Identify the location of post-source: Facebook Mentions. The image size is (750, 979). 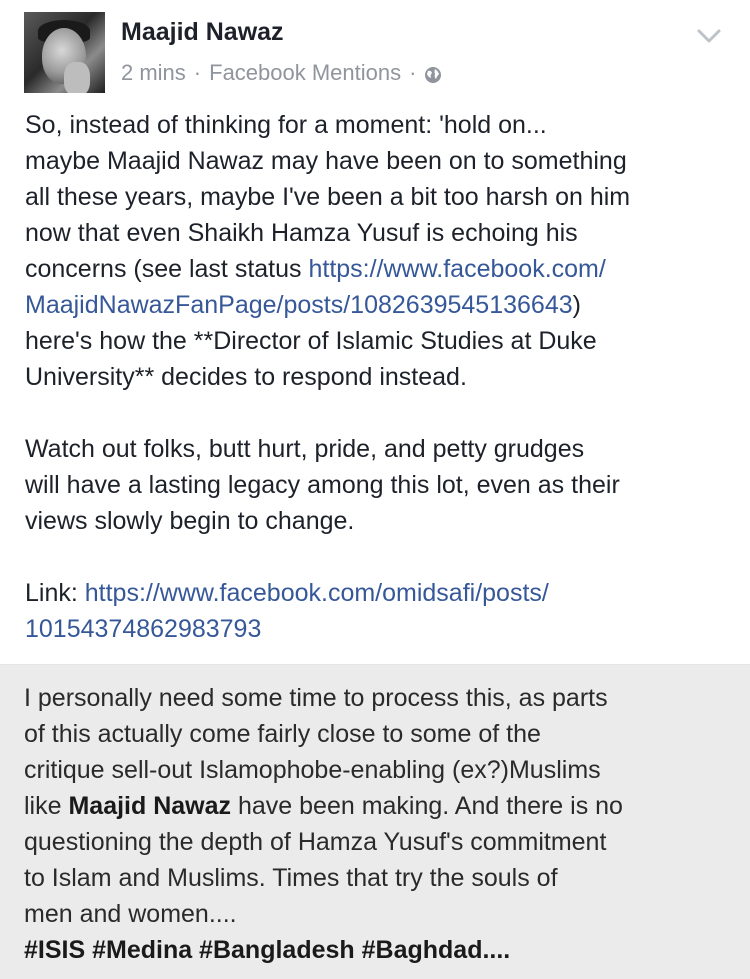
(305, 73).